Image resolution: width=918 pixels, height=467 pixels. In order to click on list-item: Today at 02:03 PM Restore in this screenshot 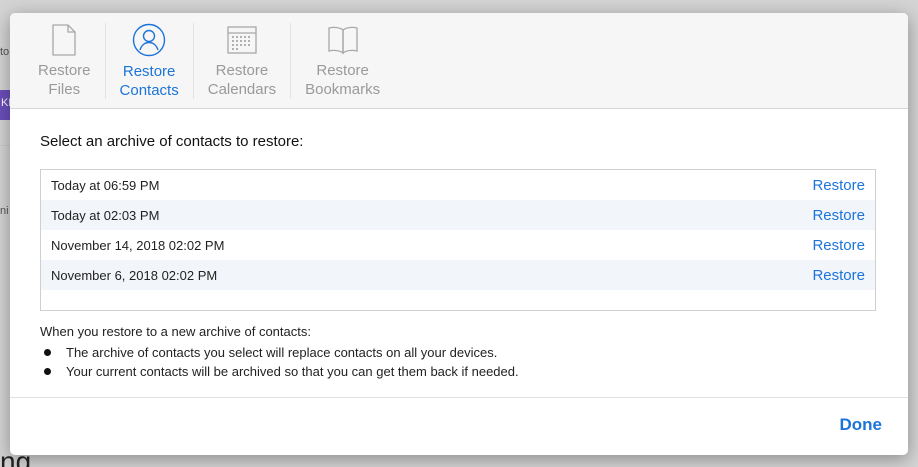, I will do `click(458, 215)`.